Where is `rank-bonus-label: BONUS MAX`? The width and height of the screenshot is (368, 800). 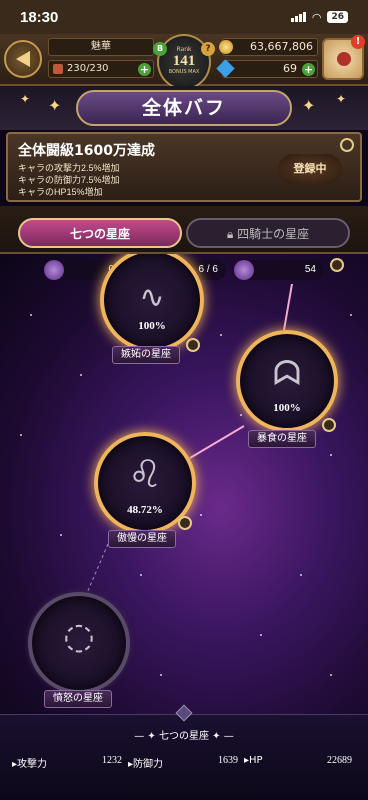
rank-bonus-label: BONUS MAX is located at coordinates (184, 72).